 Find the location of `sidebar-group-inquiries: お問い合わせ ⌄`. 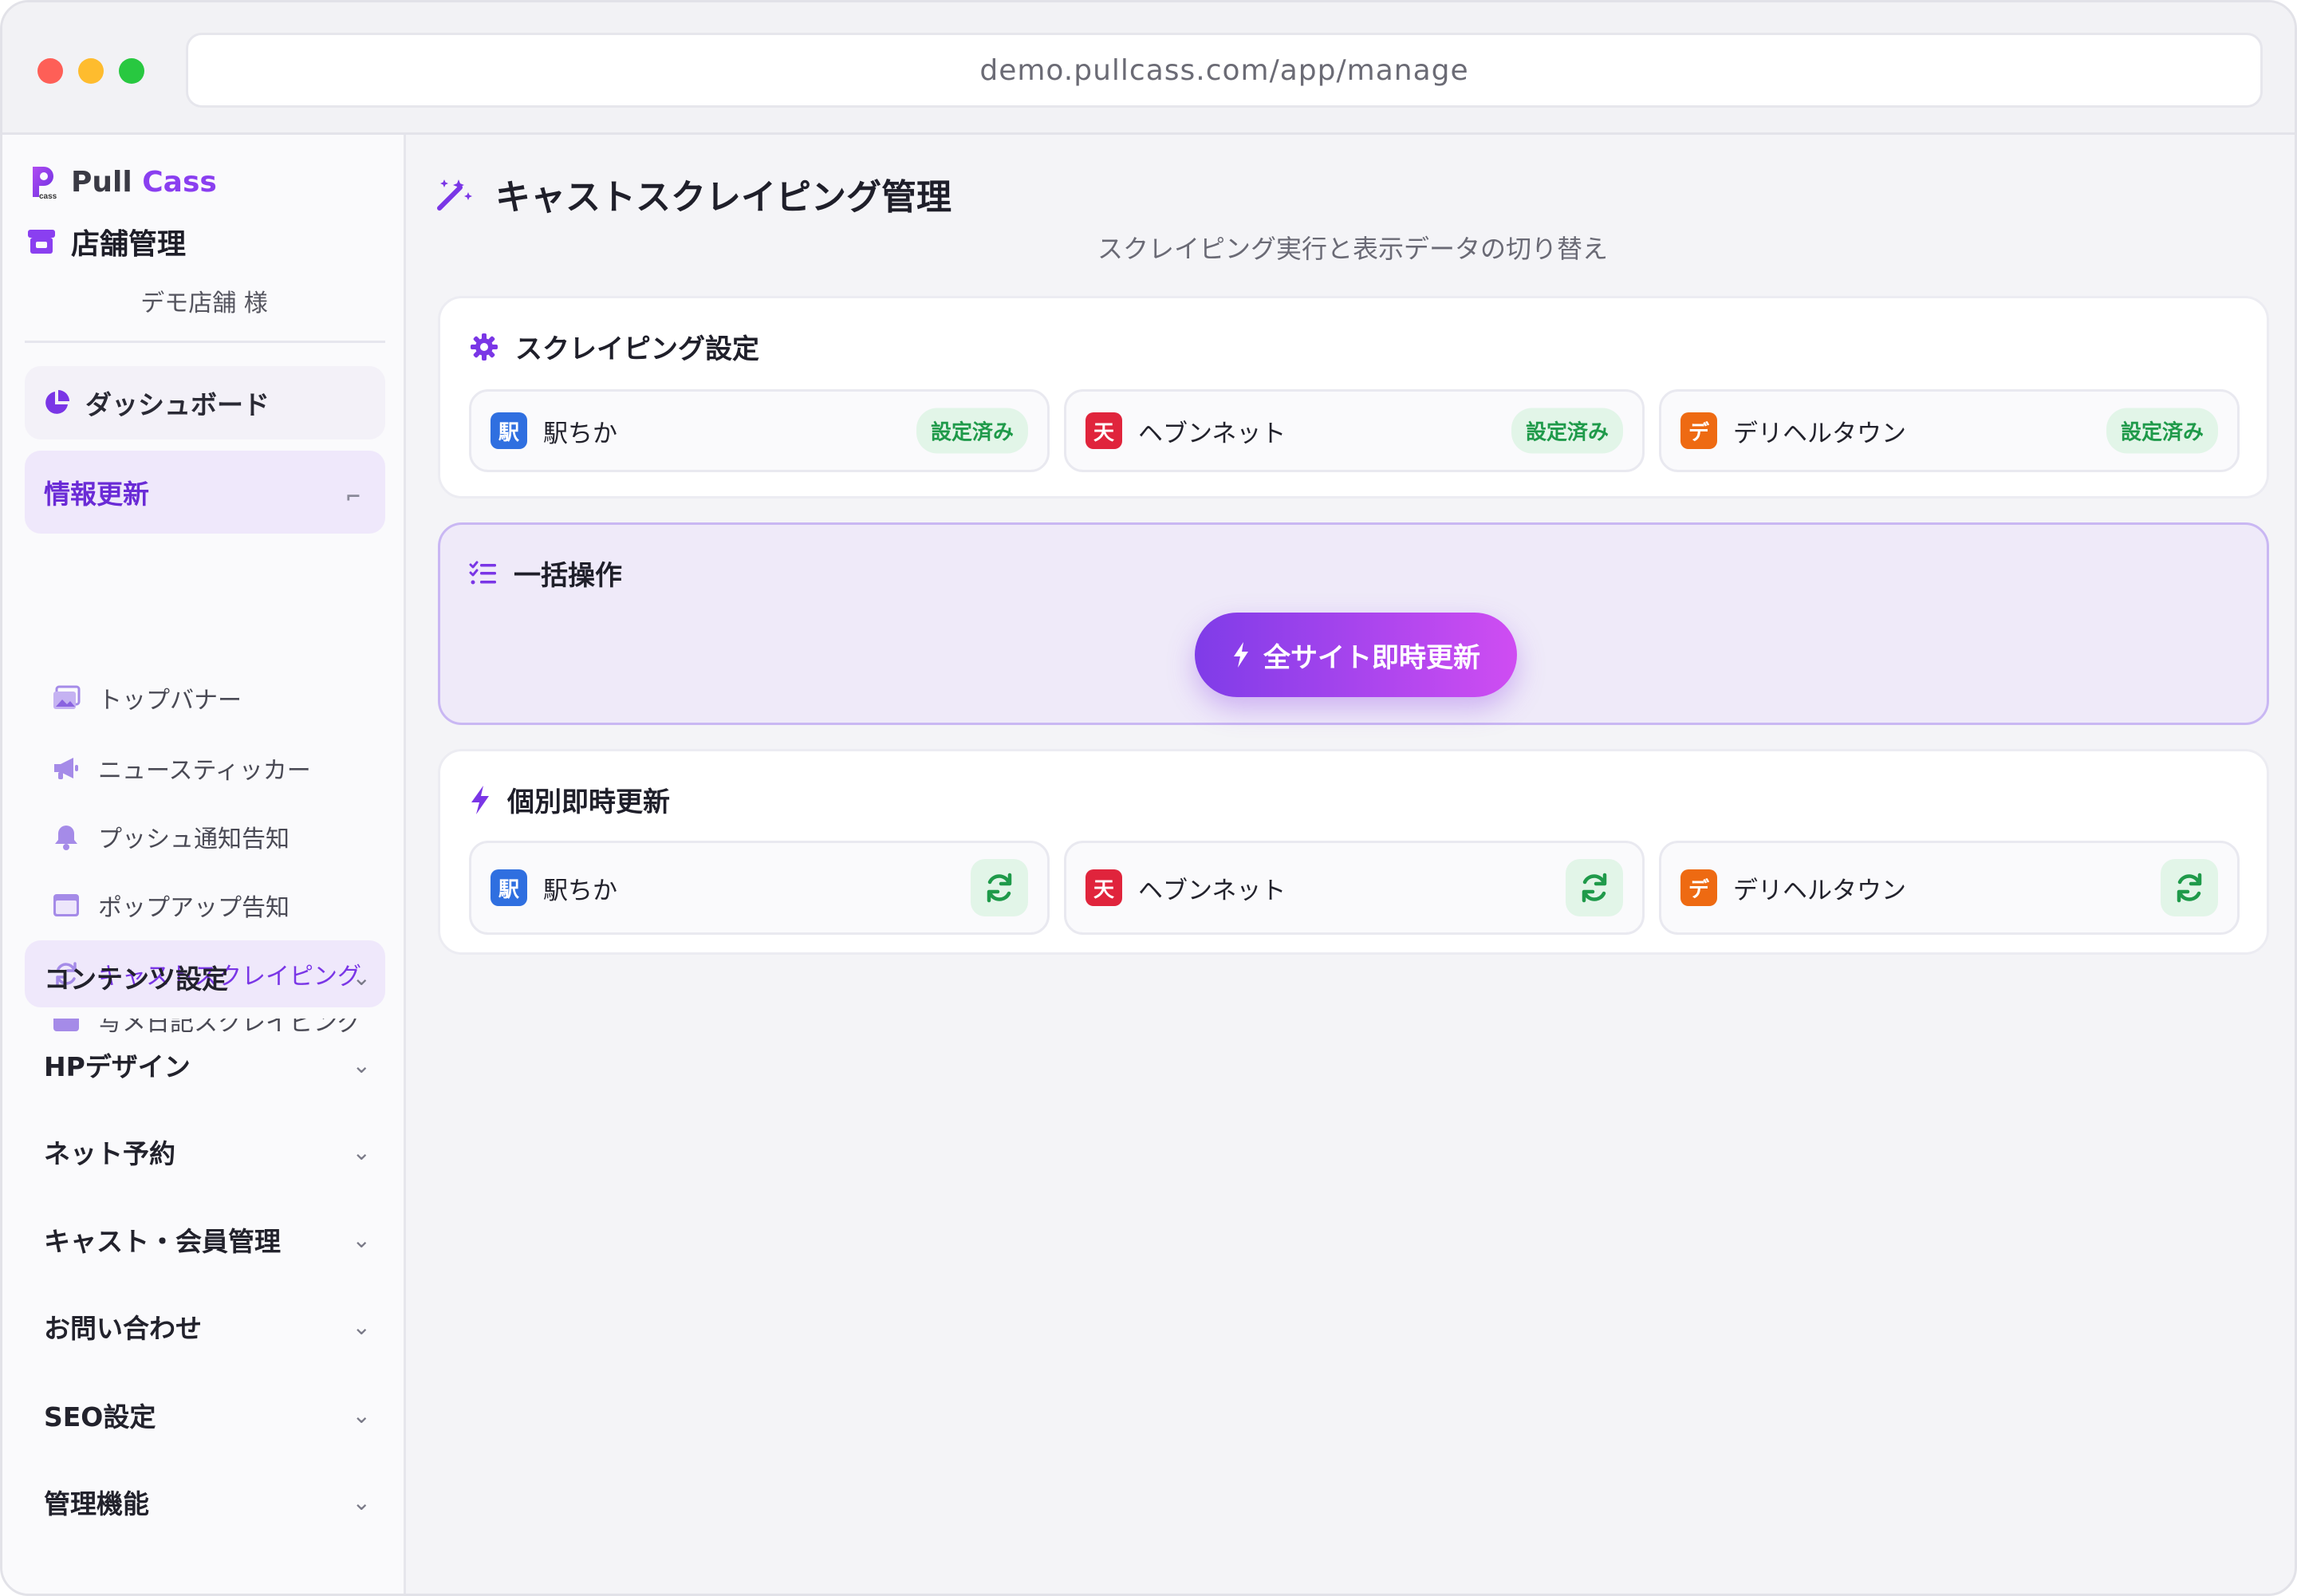

sidebar-group-inquiries: お問い合わせ ⌄ is located at coordinates (208, 1326).